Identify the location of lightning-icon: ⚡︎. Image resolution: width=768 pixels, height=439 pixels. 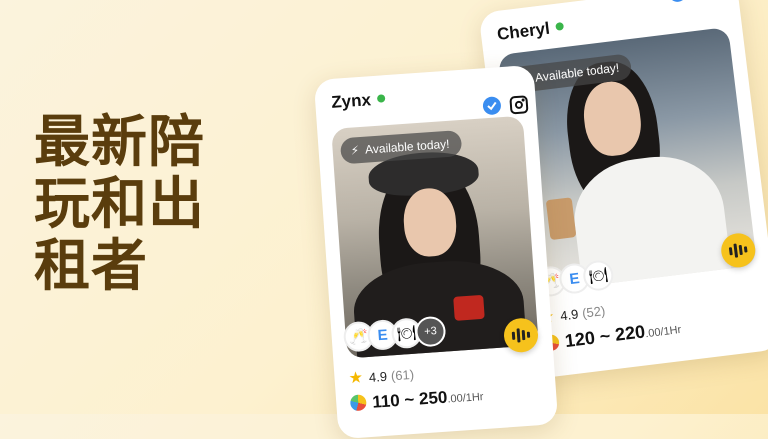
(355, 150).